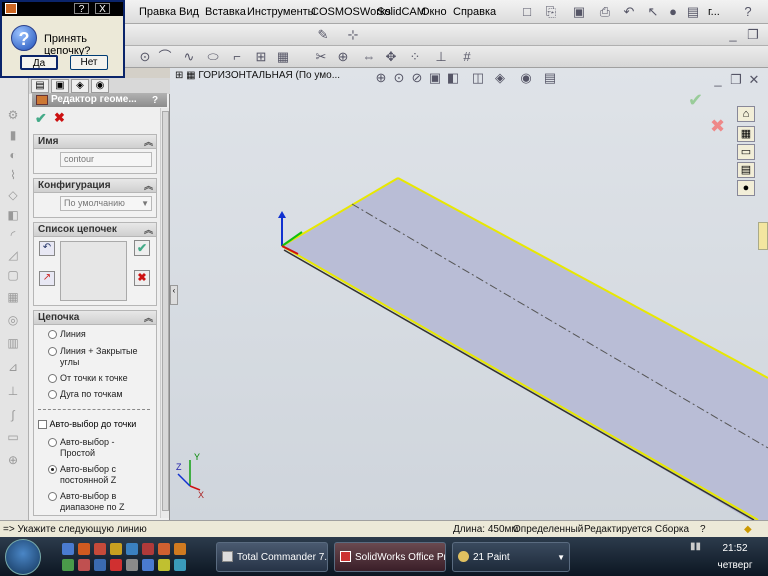 This screenshot has width=768, height=576. What do you see at coordinates (13, 391) in the screenshot?
I see `reference-icon: ⊥` at bounding box center [13, 391].